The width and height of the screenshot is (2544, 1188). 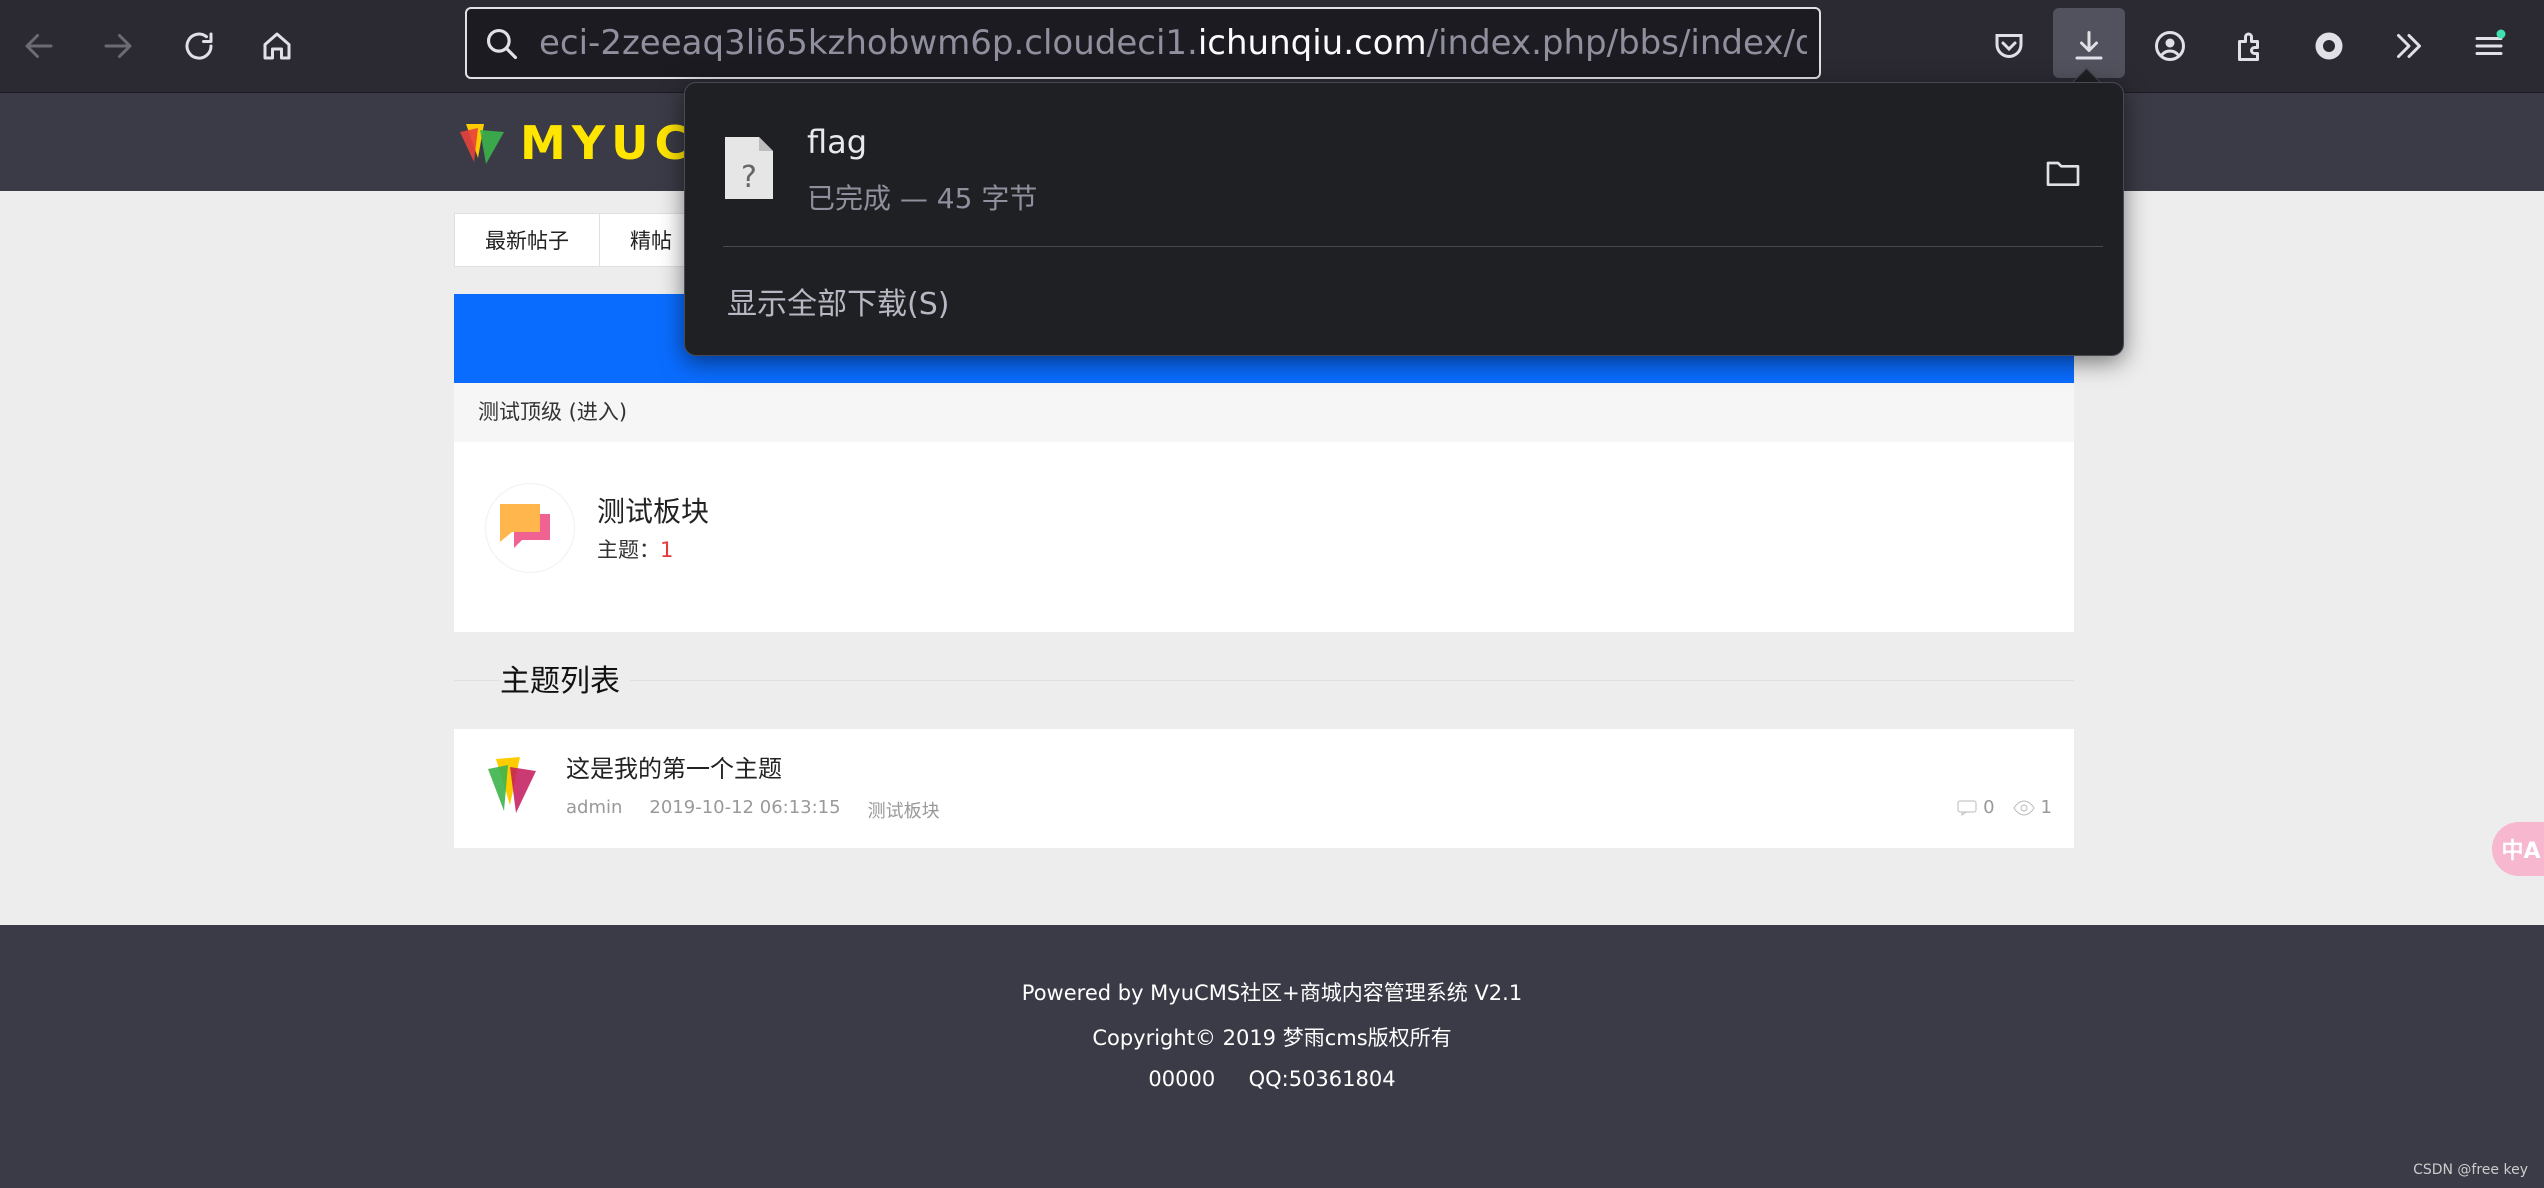 What do you see at coordinates (1967, 808) in the screenshot?
I see `comment-icon` at bounding box center [1967, 808].